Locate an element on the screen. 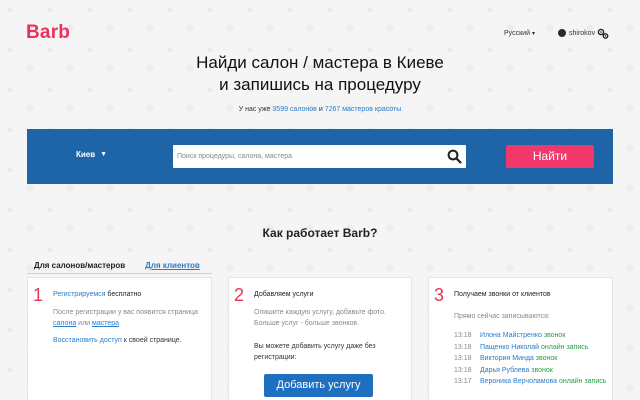 The image size is (640, 400). call-name: Виктория Минда is located at coordinates (507, 358).